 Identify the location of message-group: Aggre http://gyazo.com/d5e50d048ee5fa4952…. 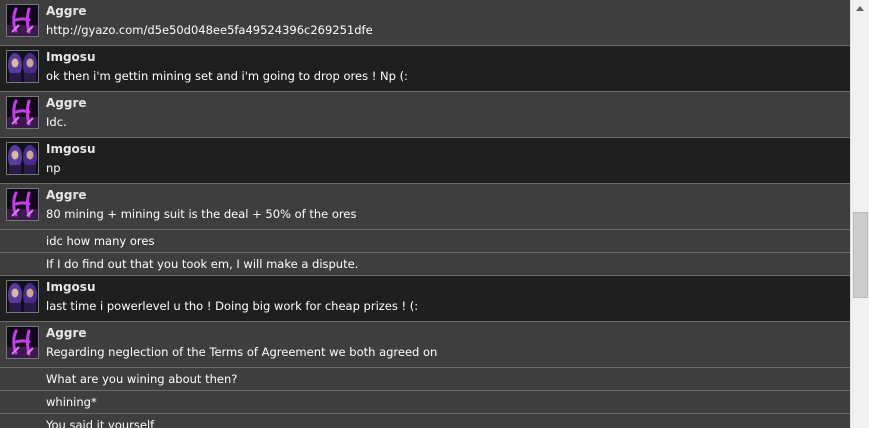
(425, 22).